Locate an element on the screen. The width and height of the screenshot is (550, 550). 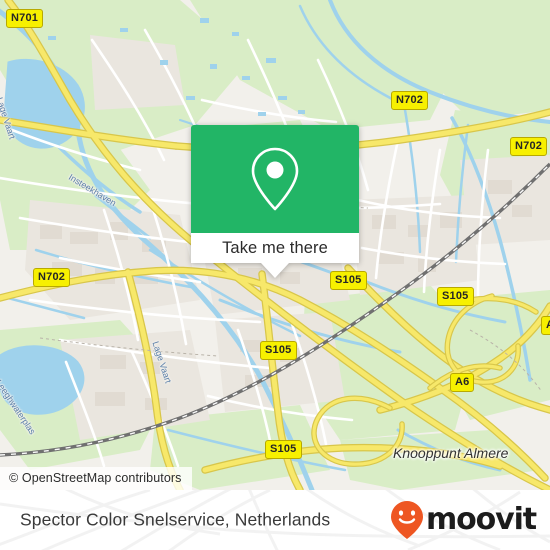
road-shield: N701 is located at coordinates (25, 18).